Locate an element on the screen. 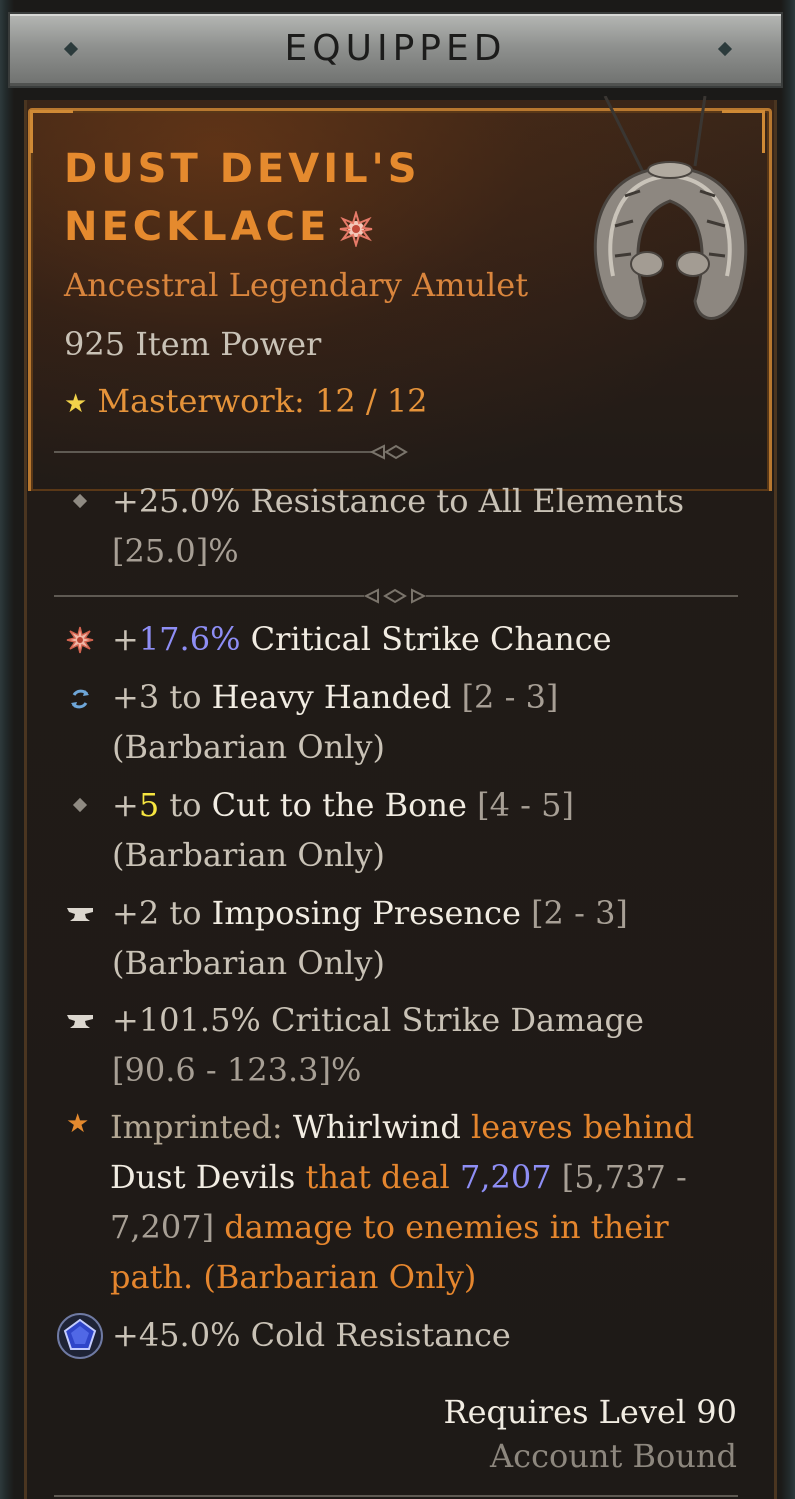 This screenshot has width=795, height=1499. aspect-line4: path. (Barbarian Only) is located at coordinates (293, 1277).